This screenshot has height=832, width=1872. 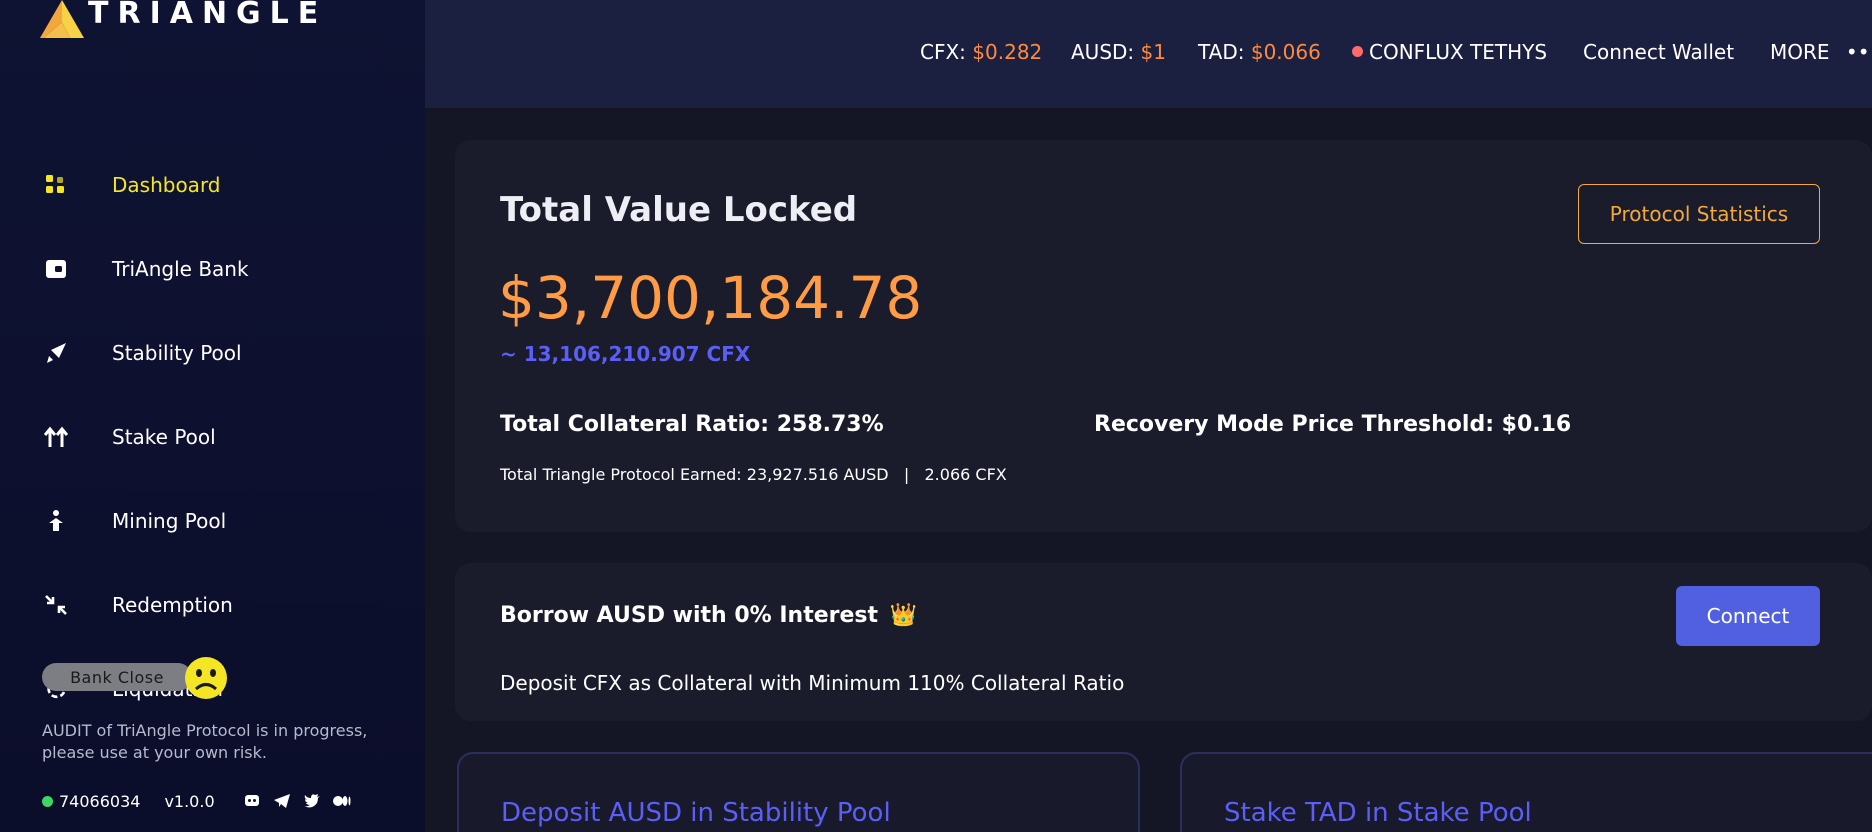 What do you see at coordinates (798, 792) in the screenshot?
I see `stability-pool-card: Deposit AUSD in Stability Pool` at bounding box center [798, 792].